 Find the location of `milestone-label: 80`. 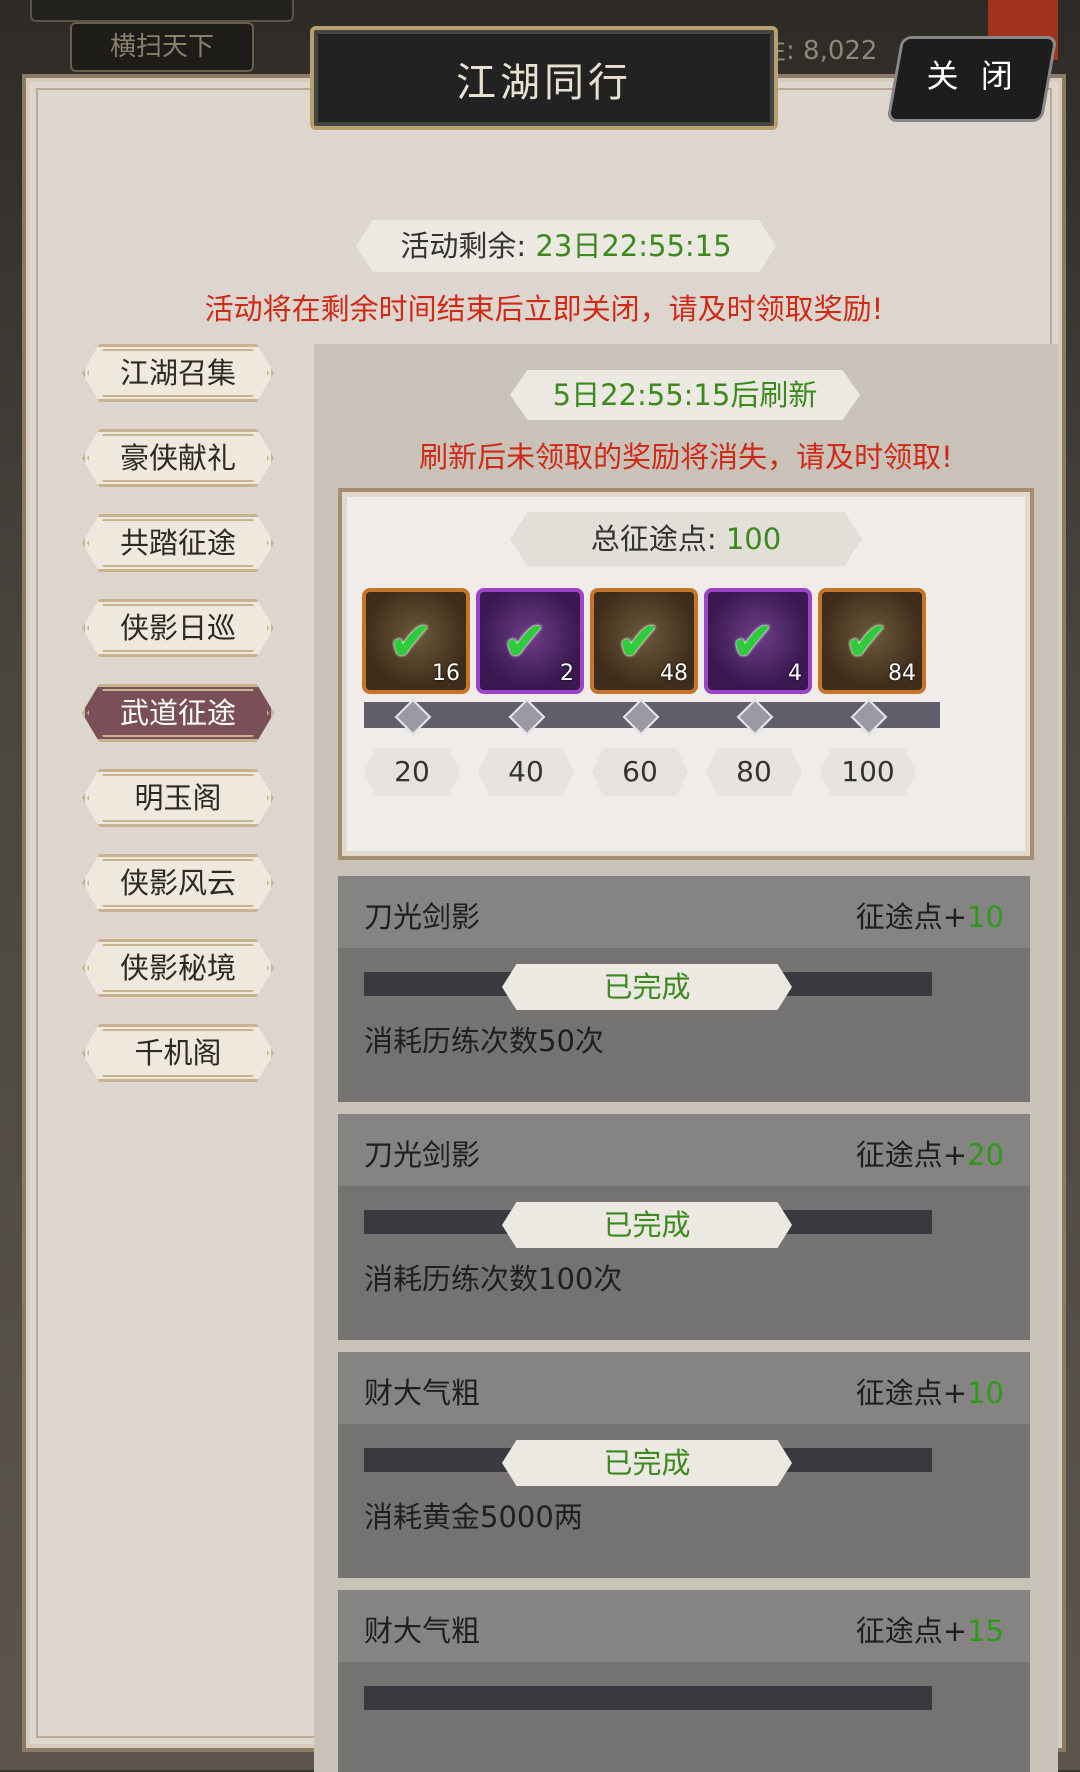

milestone-label: 80 is located at coordinates (754, 772).